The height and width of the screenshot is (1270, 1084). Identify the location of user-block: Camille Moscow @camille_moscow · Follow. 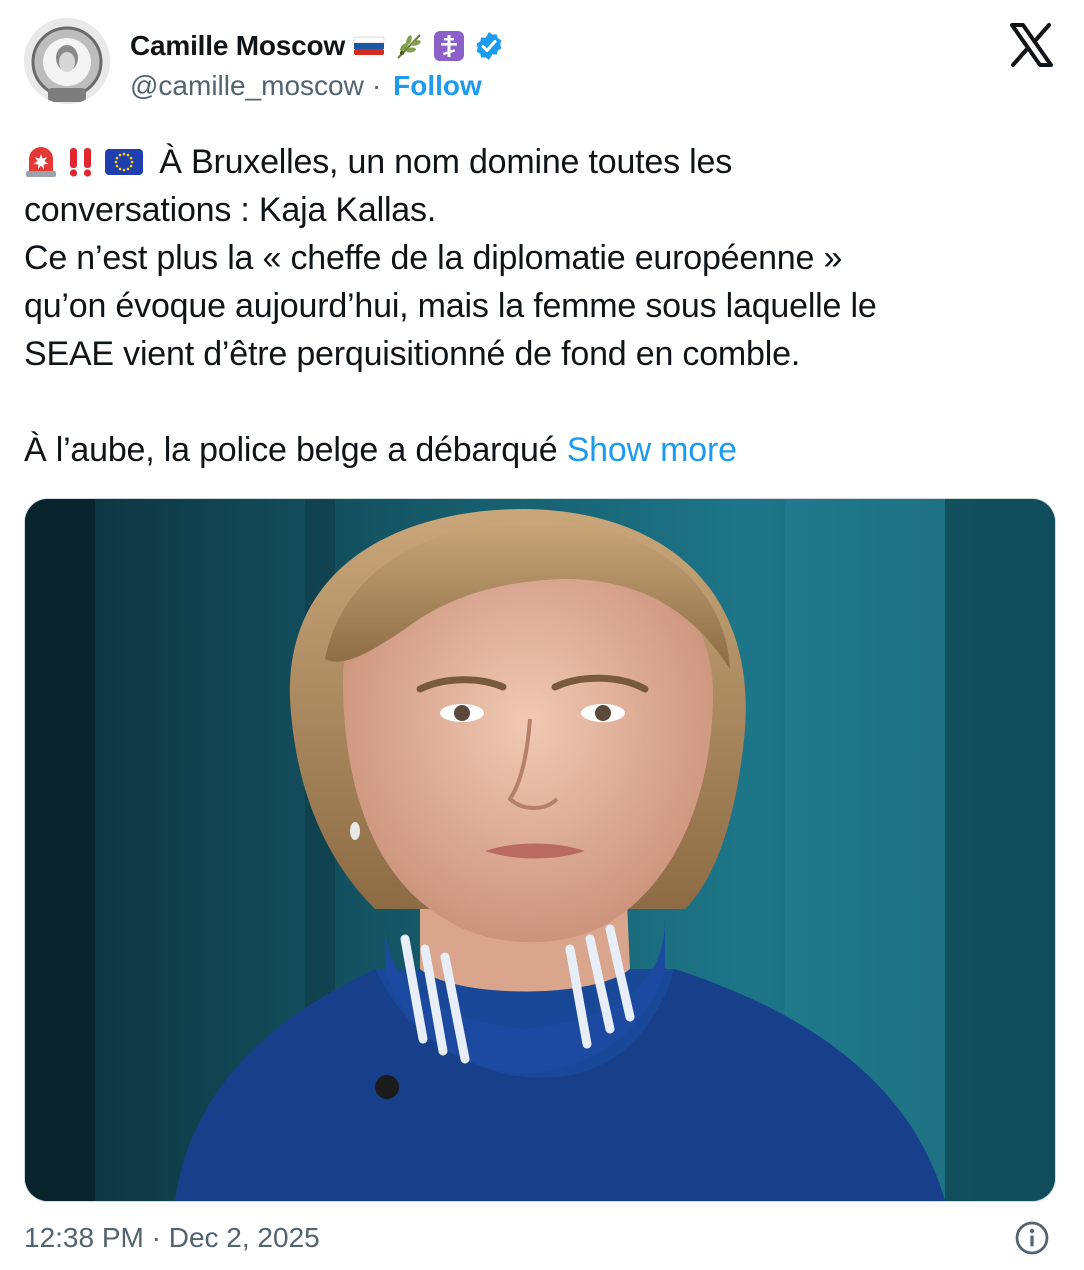
(317, 65).